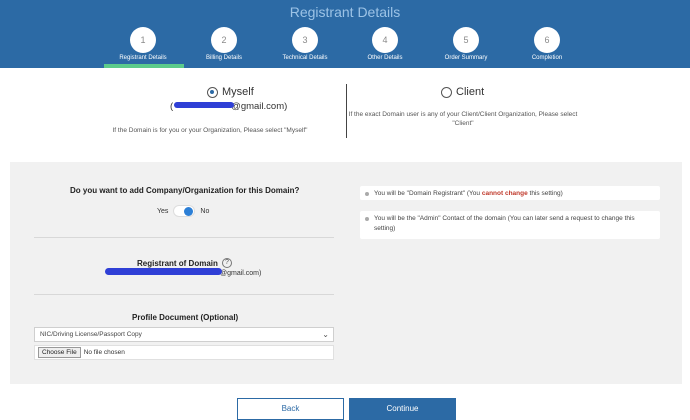 This screenshot has height=420, width=690. I want to click on myself-label: Myself, so click(238, 92).